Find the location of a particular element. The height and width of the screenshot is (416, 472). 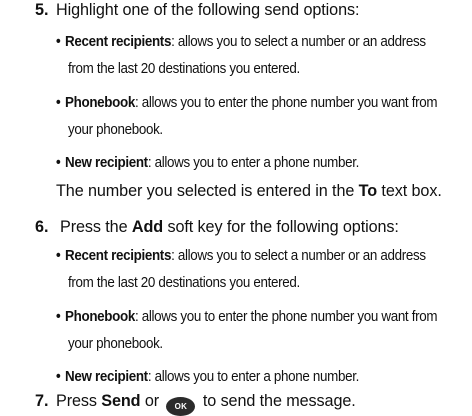

soft-key-name: Add is located at coordinates (147, 227).